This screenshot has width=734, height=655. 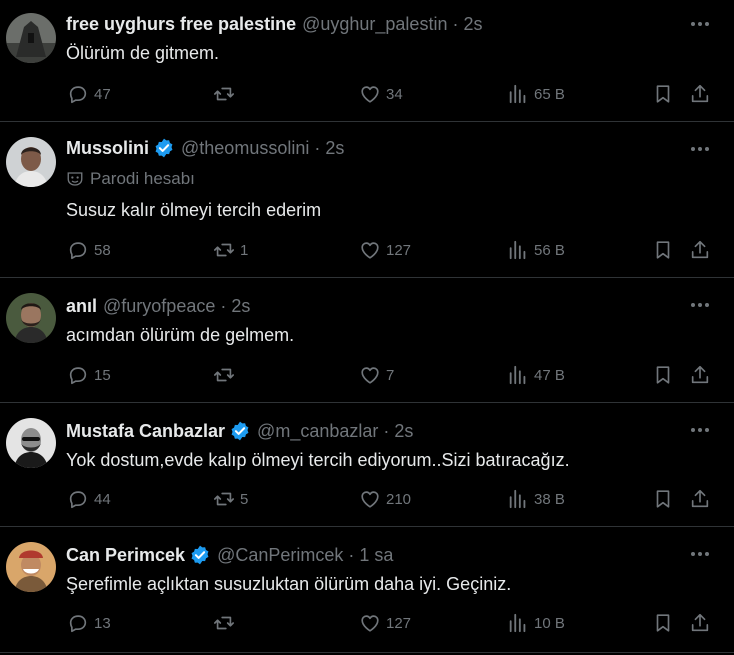 I want to click on reply-count: 47, so click(x=102, y=94).